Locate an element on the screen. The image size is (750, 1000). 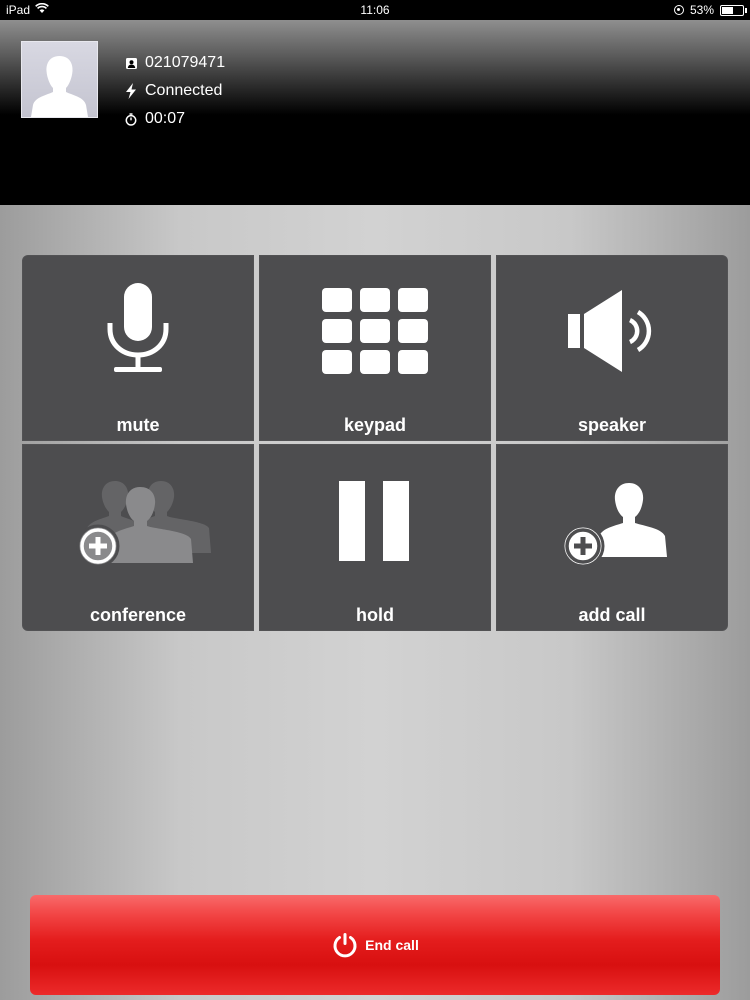
avatar is located at coordinates (59, 79).